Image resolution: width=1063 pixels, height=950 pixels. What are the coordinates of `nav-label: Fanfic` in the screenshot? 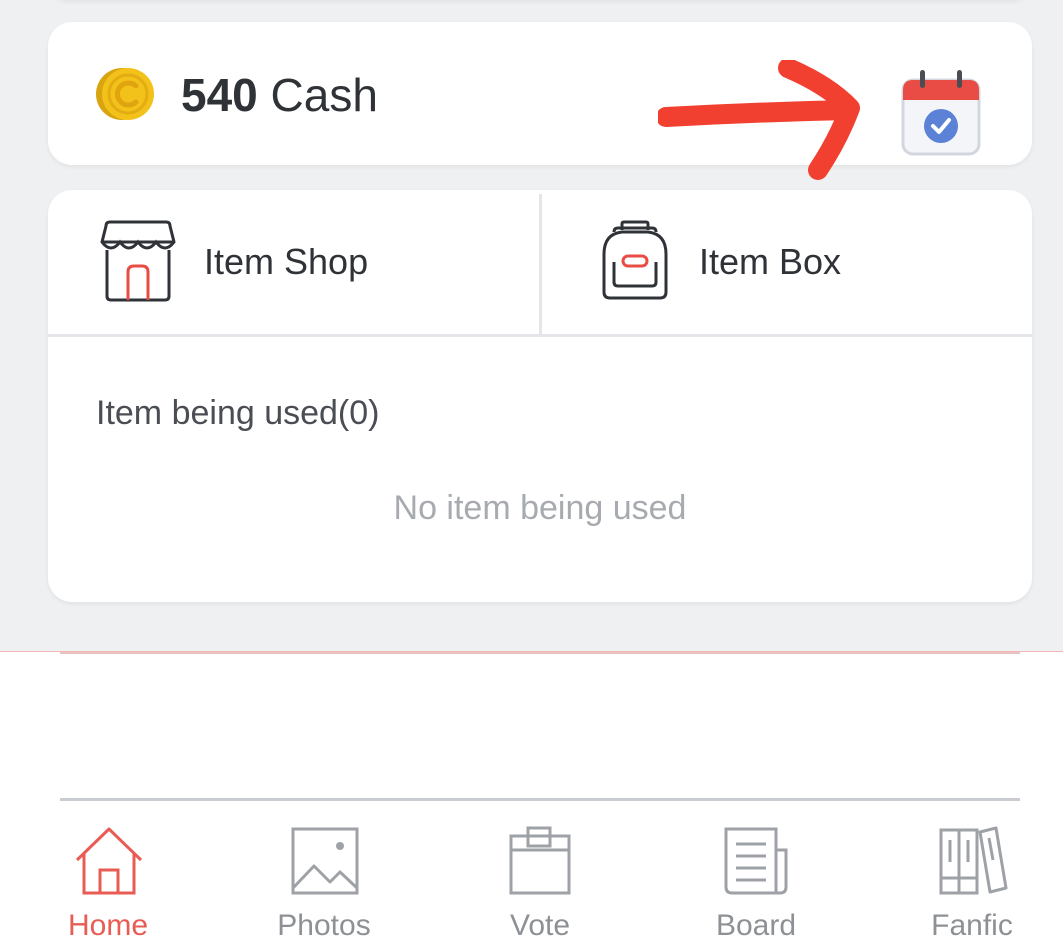 It's located at (972, 925).